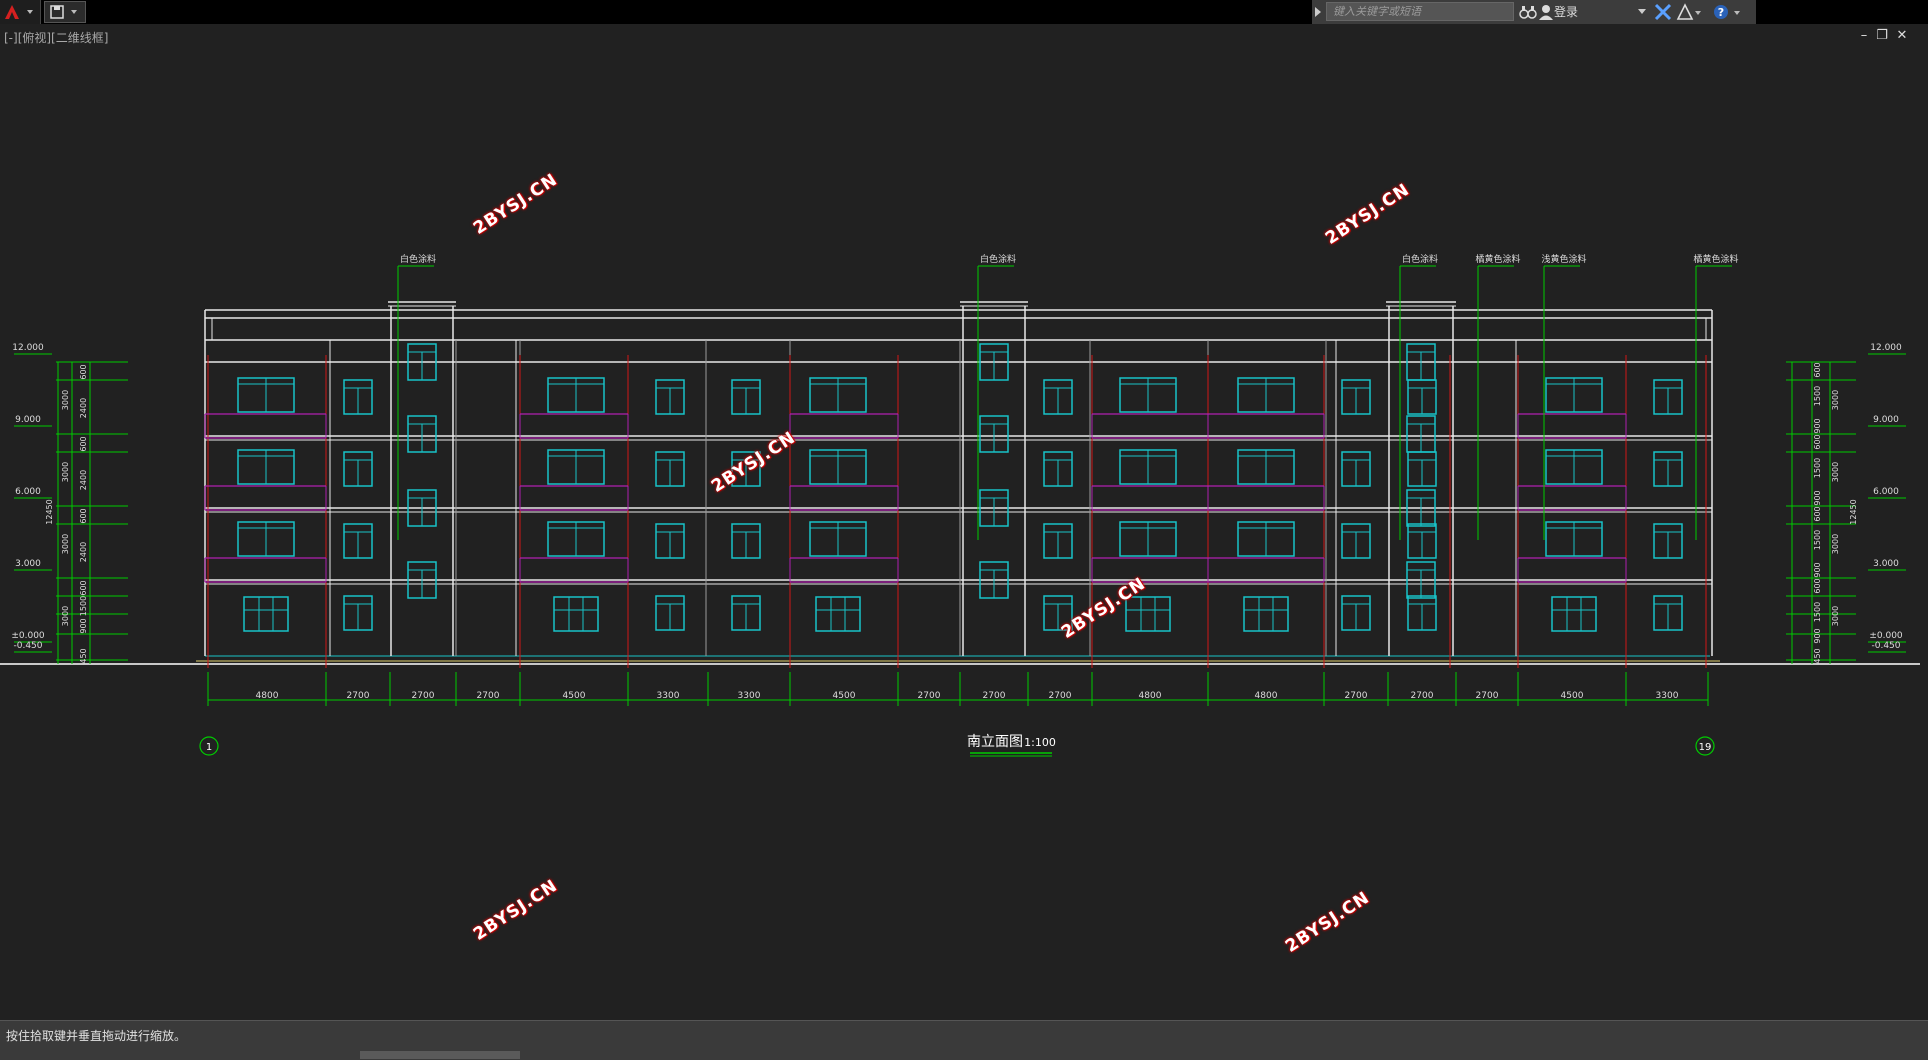 This screenshot has width=1928, height=1060. Describe the element at coordinates (1528, 12) in the screenshot. I see `binoculars-icon` at that location.